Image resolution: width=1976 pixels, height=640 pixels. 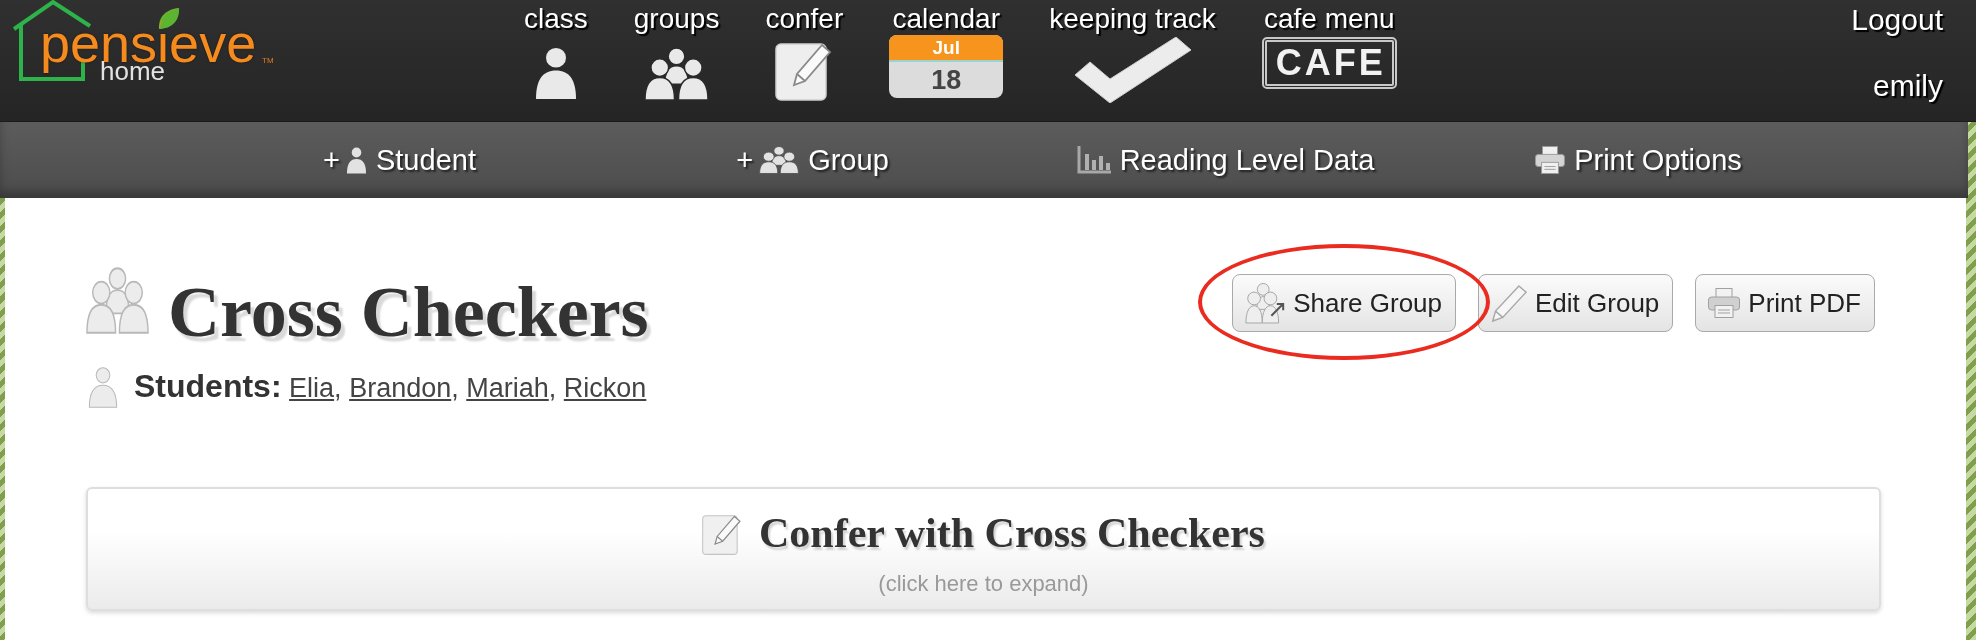 I want to click on toolbar-link: + Group, so click(x=812, y=160).